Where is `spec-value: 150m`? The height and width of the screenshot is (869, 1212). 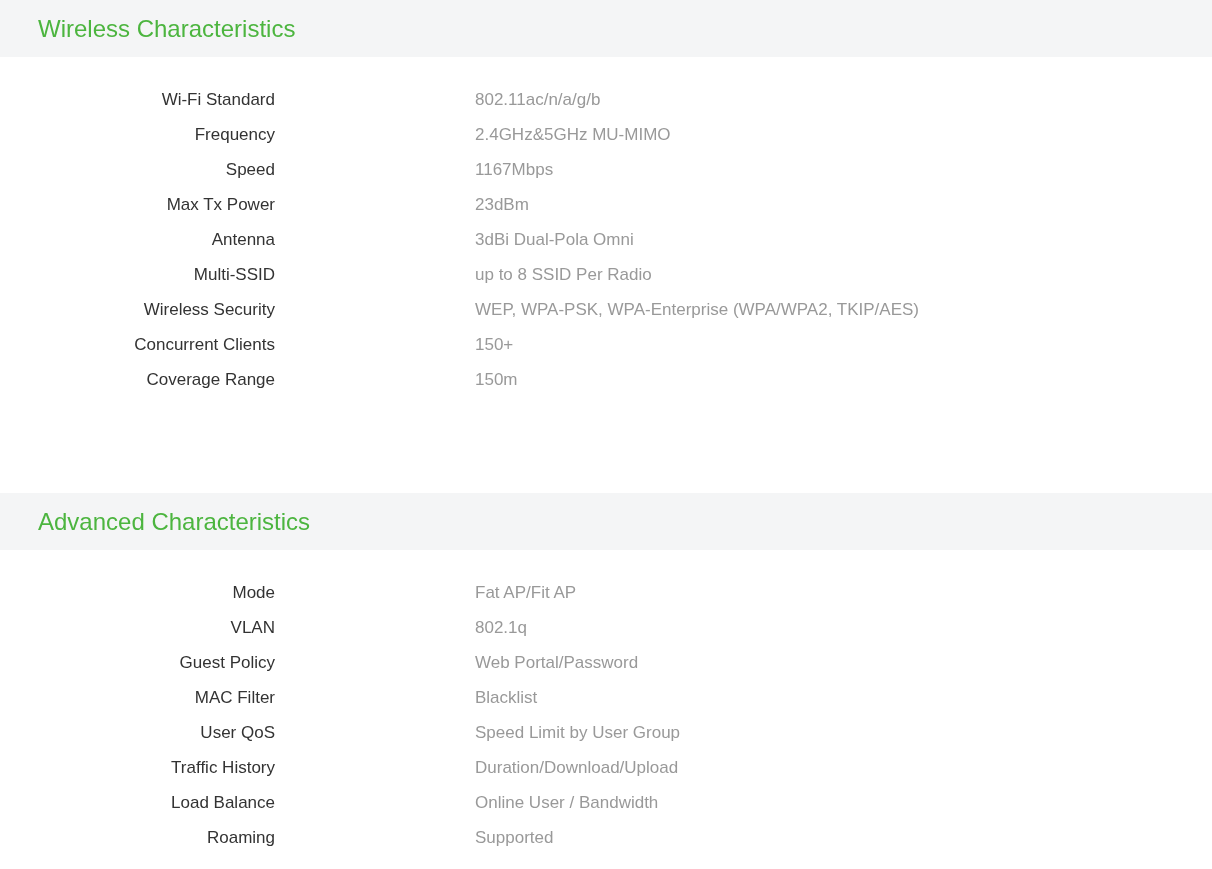 spec-value: 150m is located at coordinates (496, 379).